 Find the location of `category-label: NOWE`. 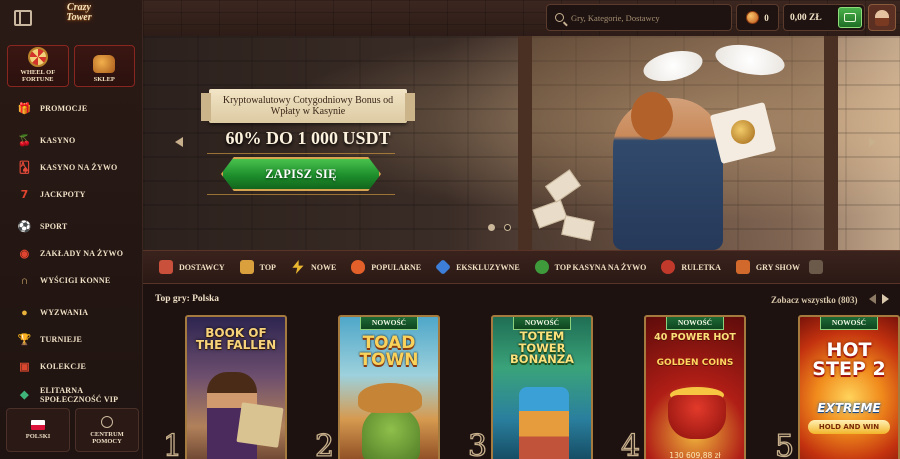

category-label: NOWE is located at coordinates (323, 267).